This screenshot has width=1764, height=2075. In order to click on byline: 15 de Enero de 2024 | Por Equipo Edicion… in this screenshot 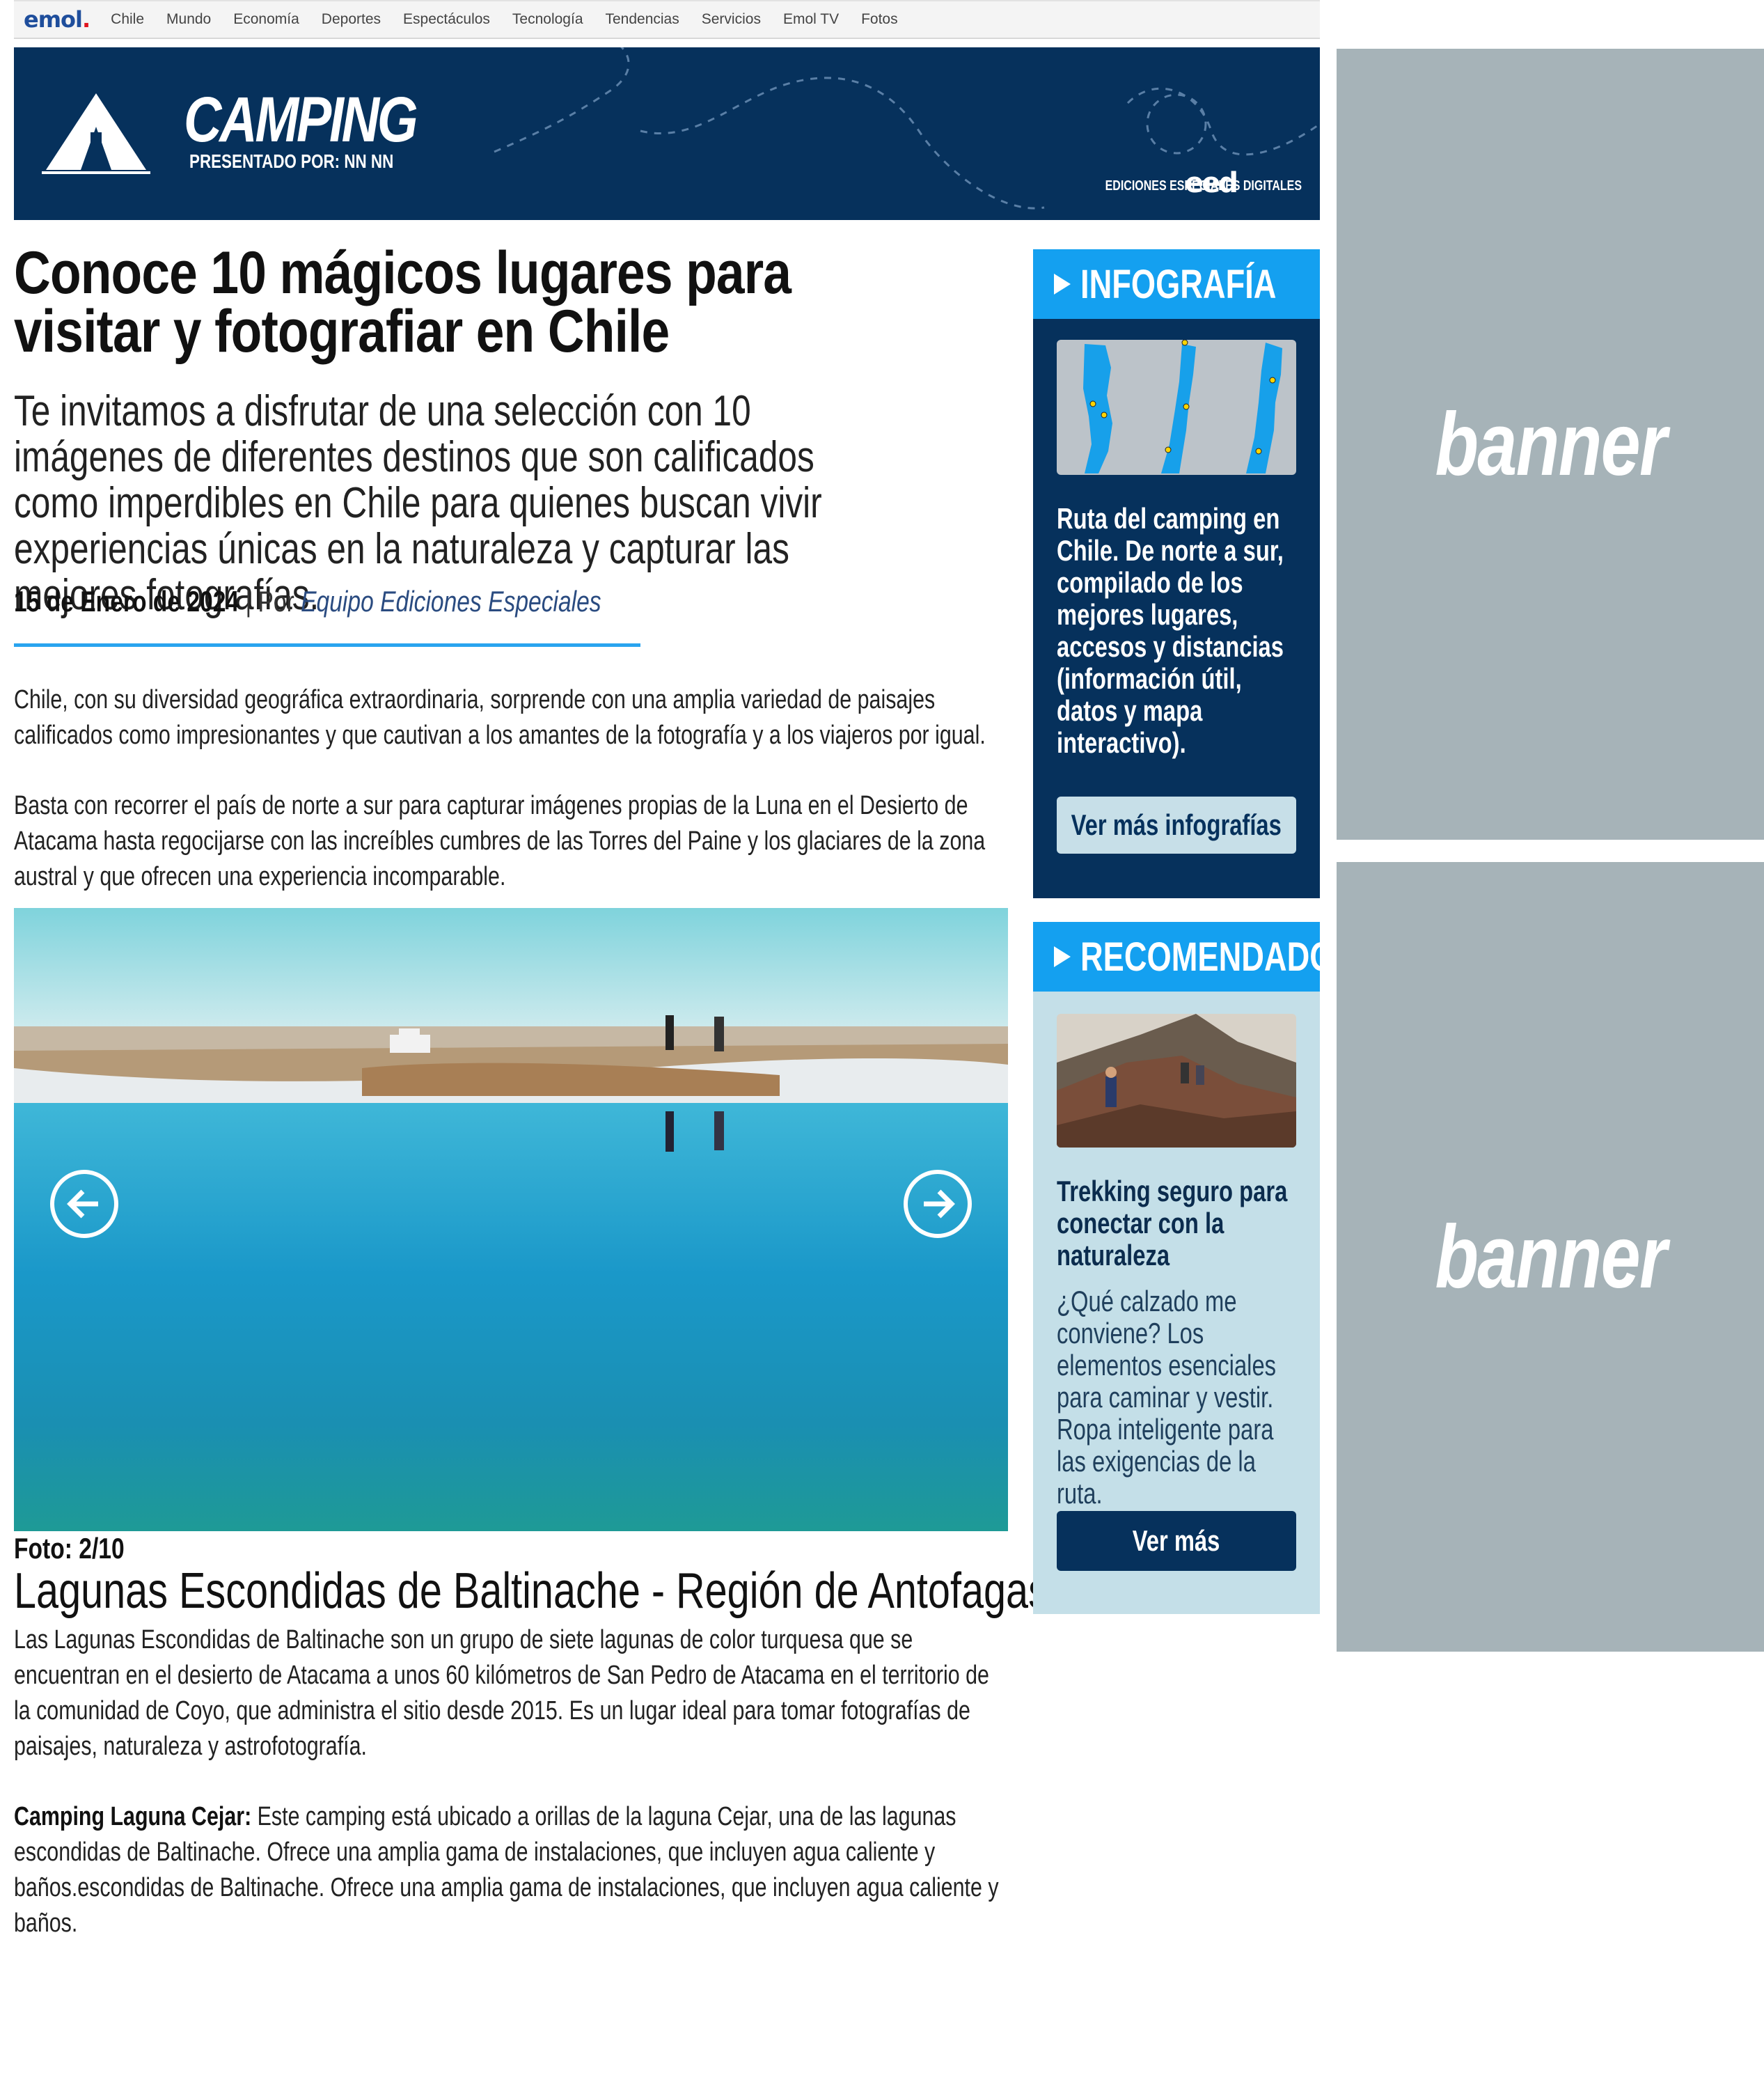, I will do `click(307, 601)`.